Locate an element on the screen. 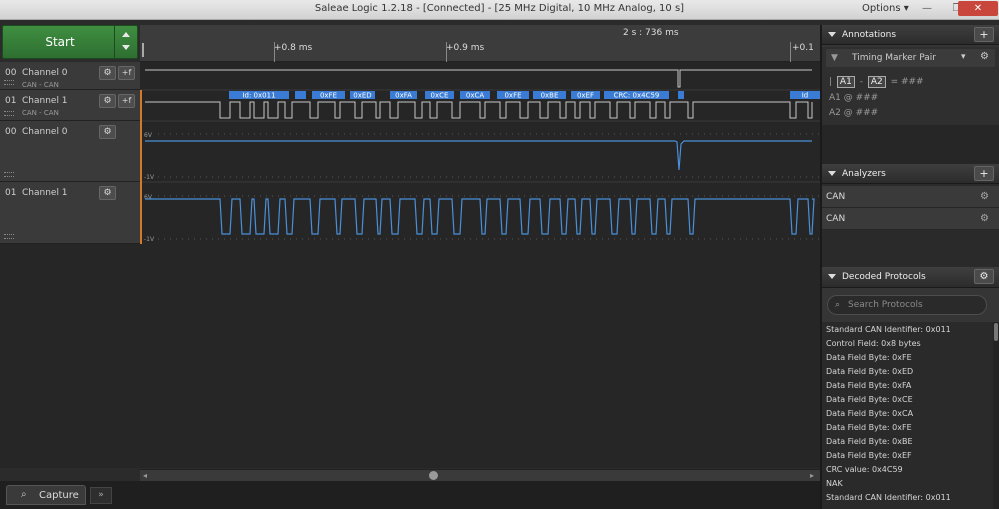 Image resolution: width=999 pixels, height=509 pixels. add-analyzer-button: + is located at coordinates (984, 173).